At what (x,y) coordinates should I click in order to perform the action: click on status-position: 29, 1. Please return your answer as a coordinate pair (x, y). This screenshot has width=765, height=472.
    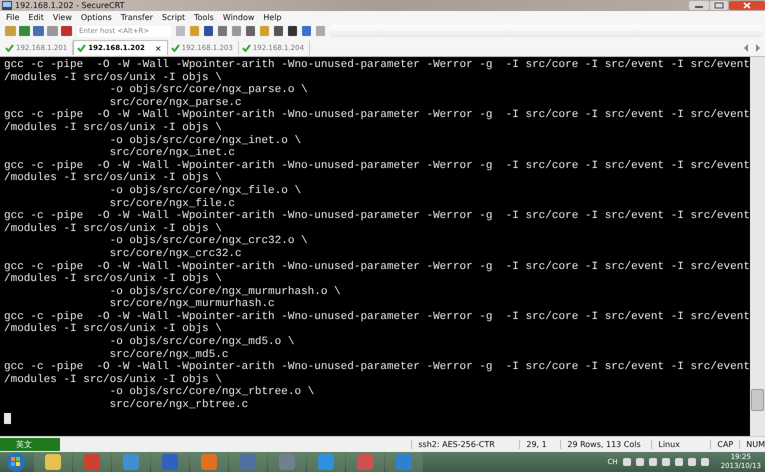
    Looking at the image, I should click on (539, 444).